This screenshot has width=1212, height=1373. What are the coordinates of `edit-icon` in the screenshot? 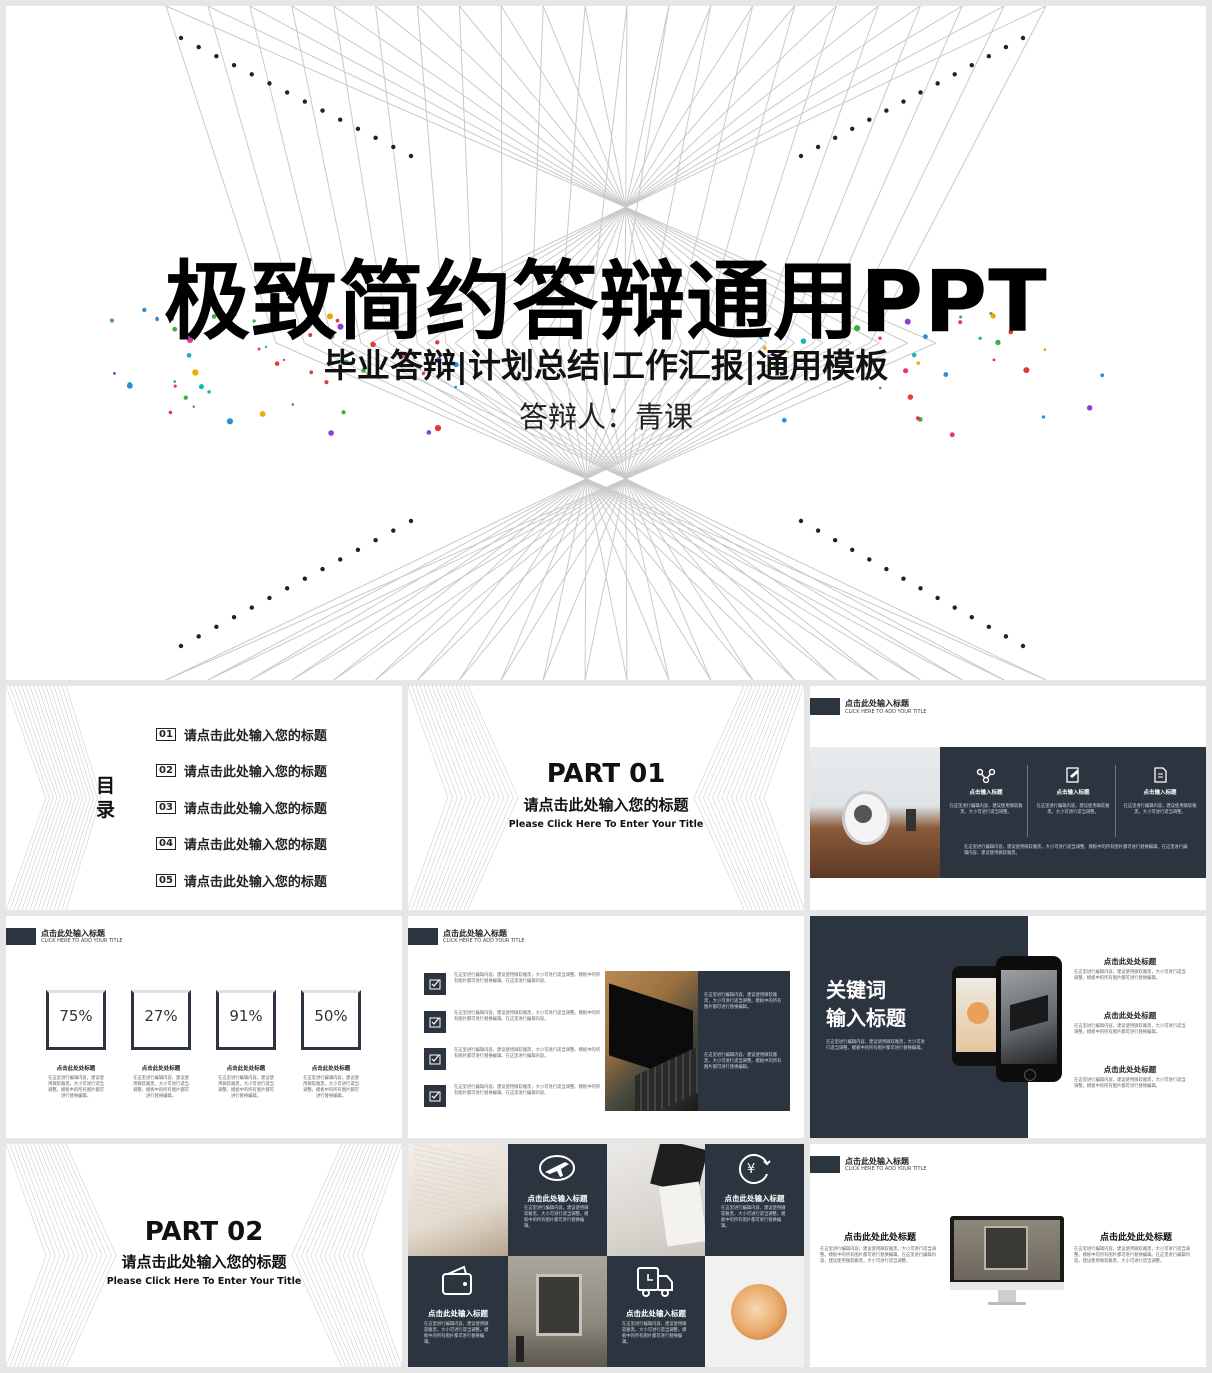 It's located at (1072, 775).